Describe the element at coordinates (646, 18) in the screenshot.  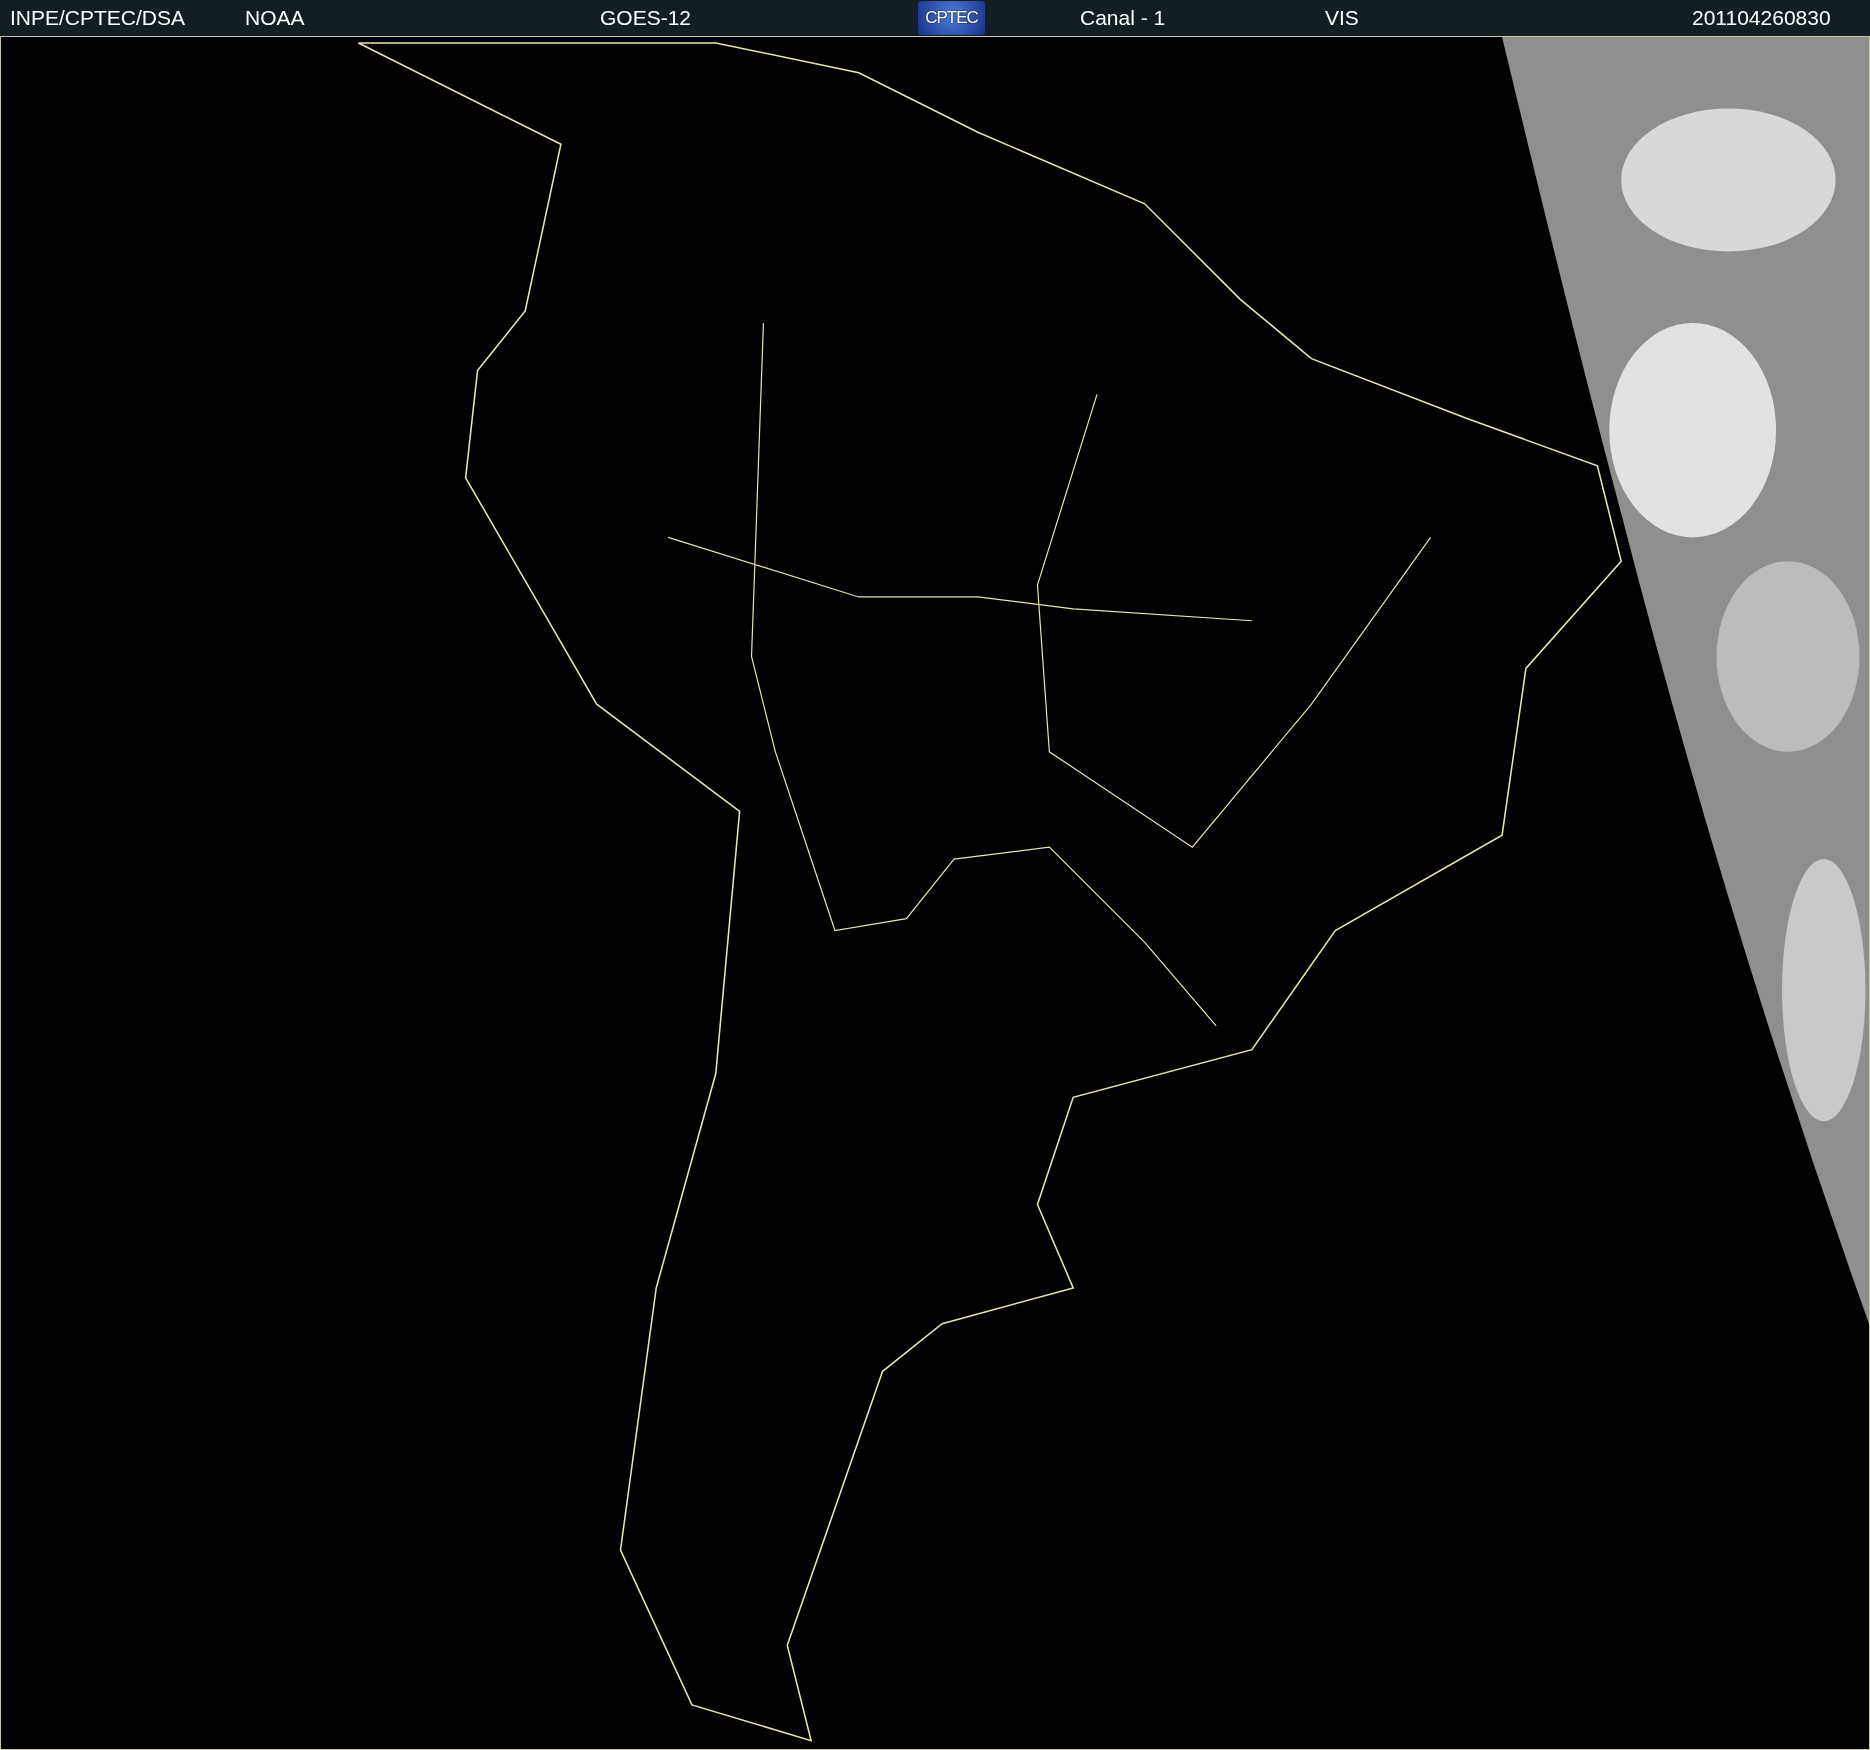
I see `header-label: GOES-12` at that location.